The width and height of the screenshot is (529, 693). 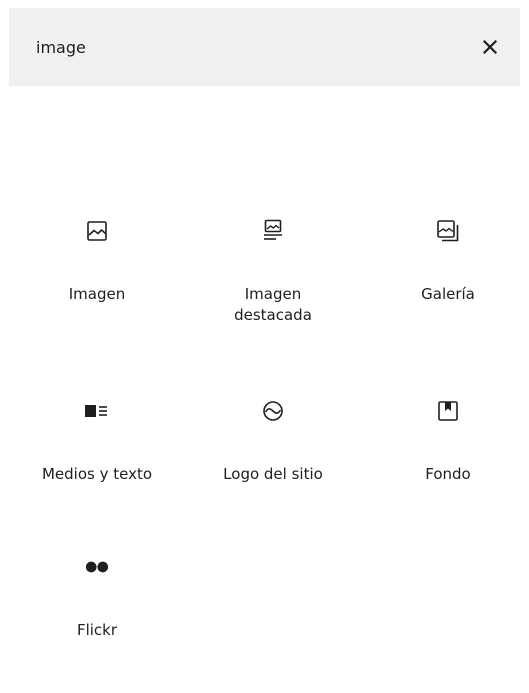 I want to click on search-input, so click(x=239, y=47).